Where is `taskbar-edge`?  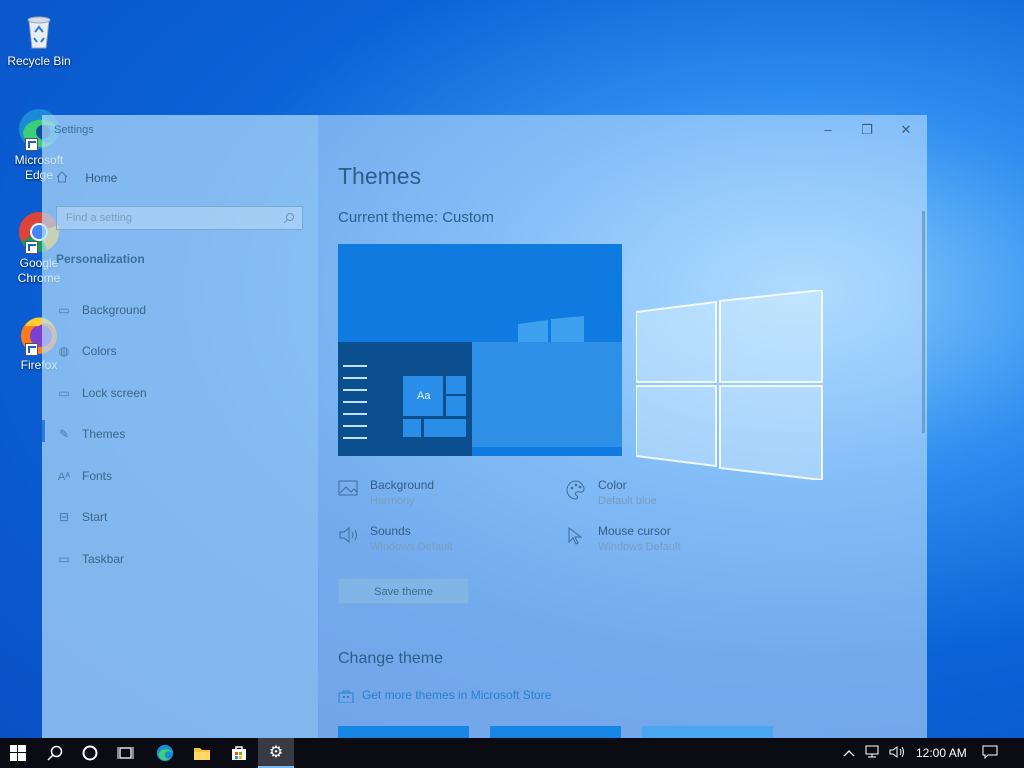
taskbar-edge is located at coordinates (165, 753).